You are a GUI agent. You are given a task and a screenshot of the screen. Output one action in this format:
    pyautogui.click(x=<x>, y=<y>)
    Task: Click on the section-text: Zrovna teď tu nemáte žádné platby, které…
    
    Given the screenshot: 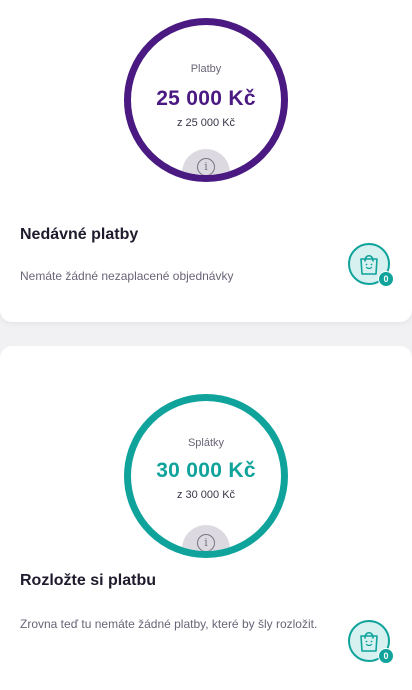 What is the action you would take?
    pyautogui.click(x=169, y=624)
    